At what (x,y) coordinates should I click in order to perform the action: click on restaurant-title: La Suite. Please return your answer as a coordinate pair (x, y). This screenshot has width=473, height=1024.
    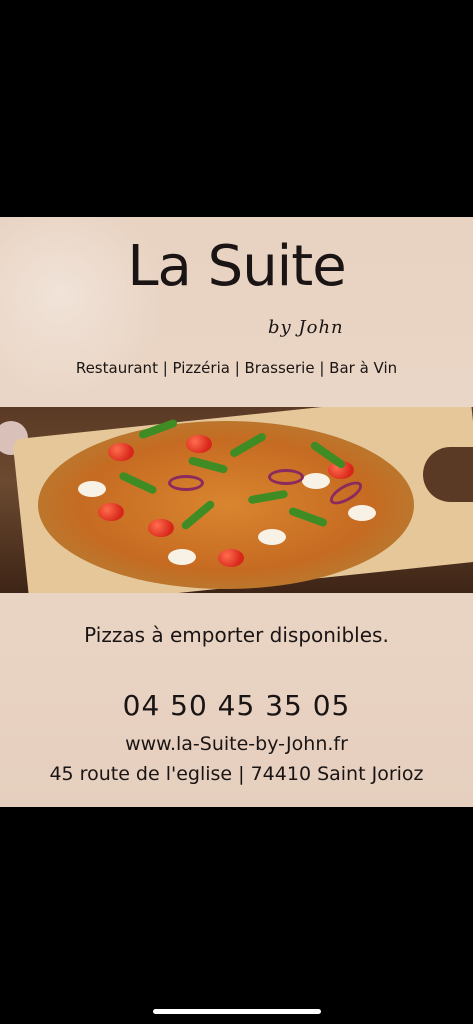
    Looking at the image, I should click on (236, 266).